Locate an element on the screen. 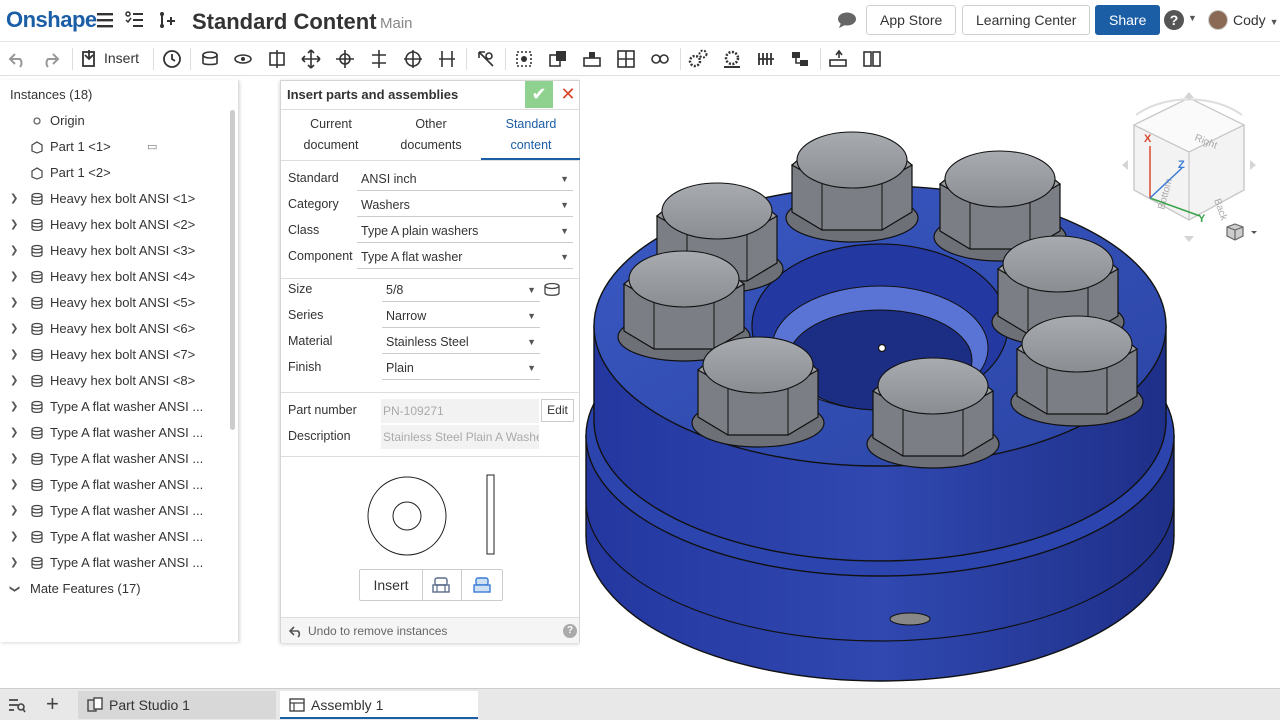  part-number-field: PN-109271 is located at coordinates (460, 411).